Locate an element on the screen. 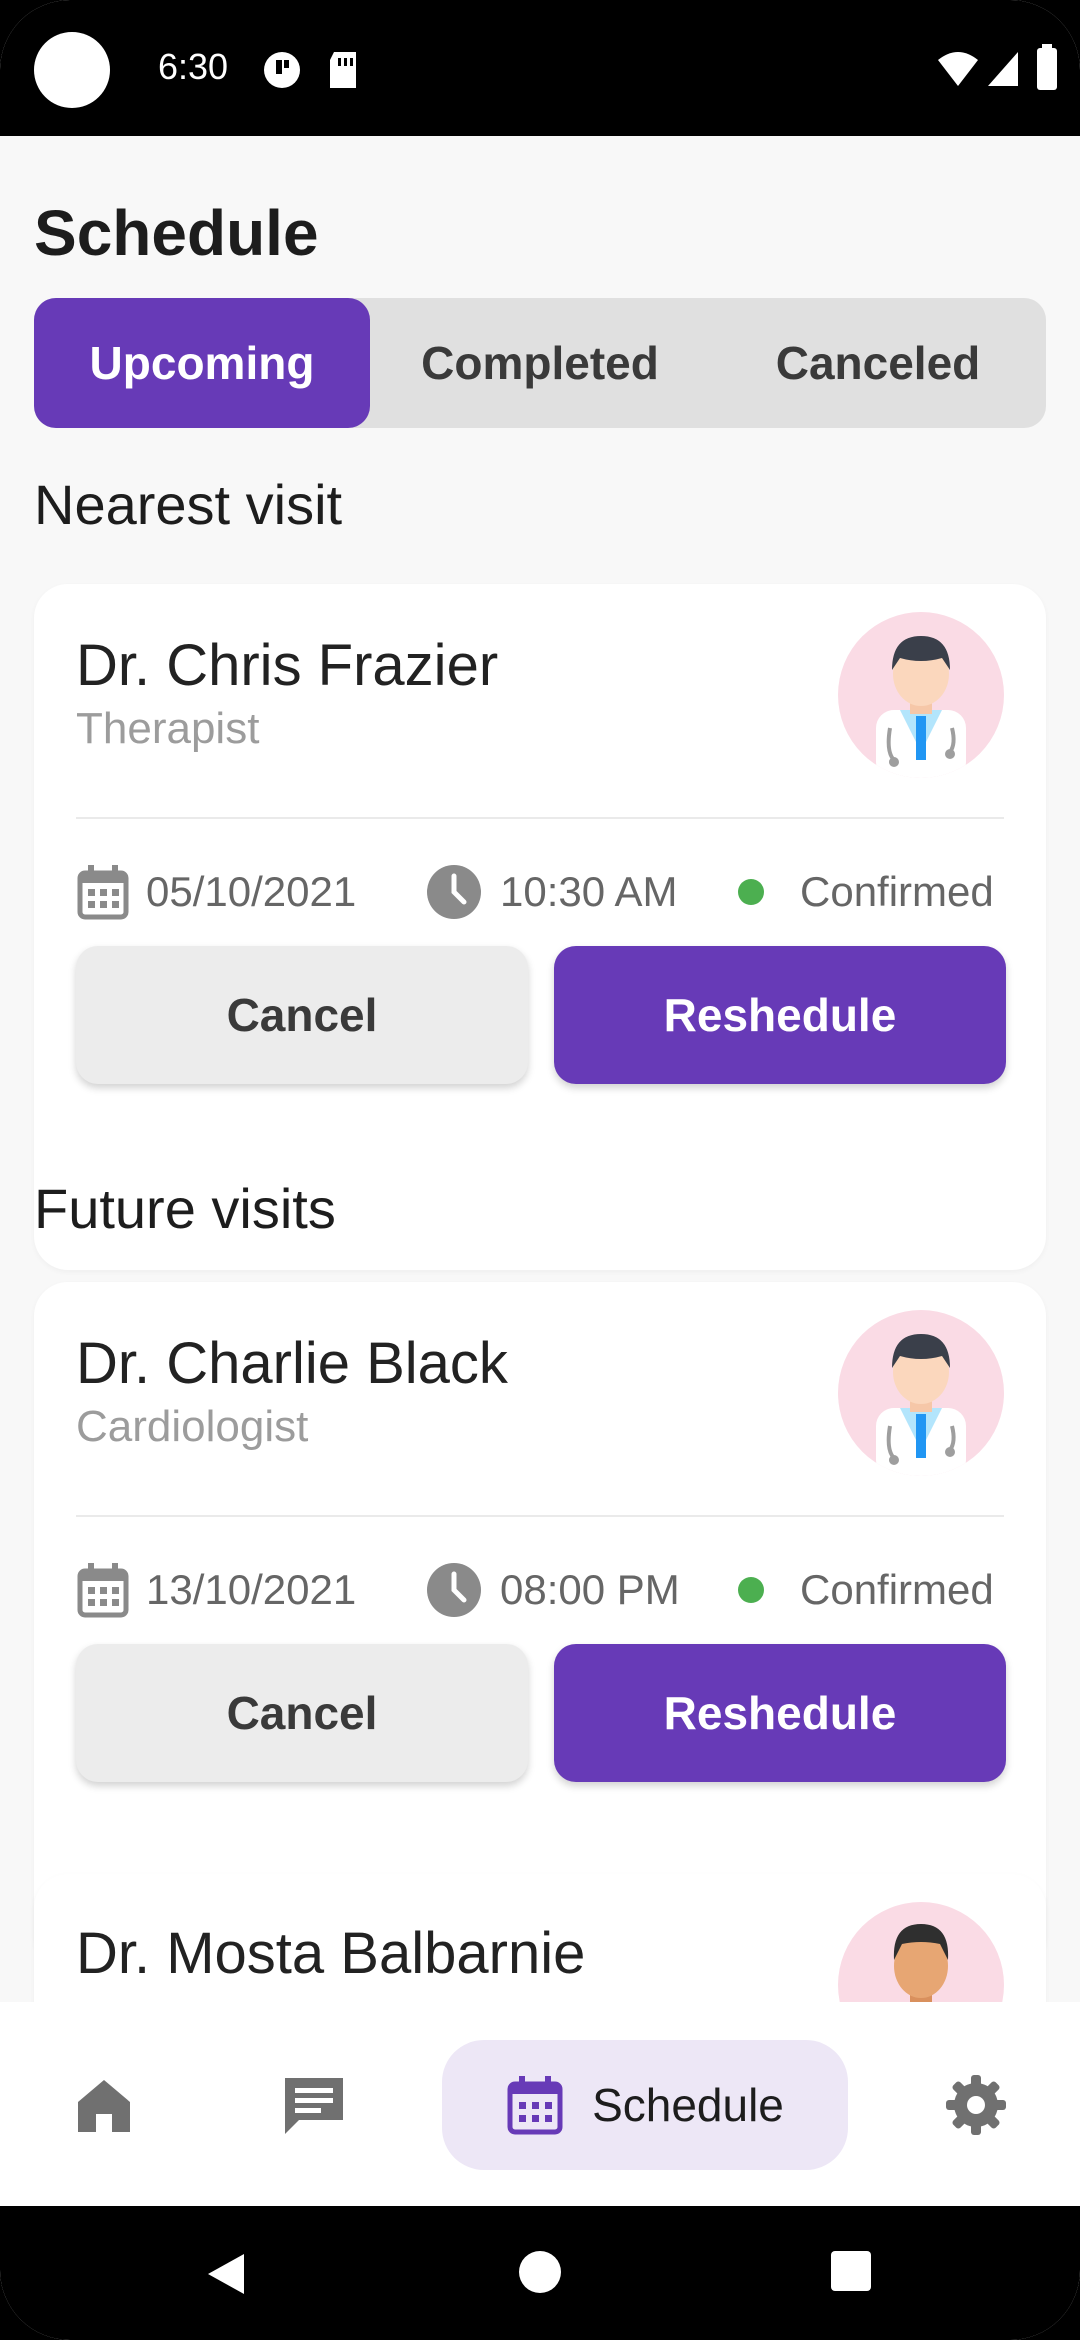  visit-time: 10:30 AM is located at coordinates (551, 892).